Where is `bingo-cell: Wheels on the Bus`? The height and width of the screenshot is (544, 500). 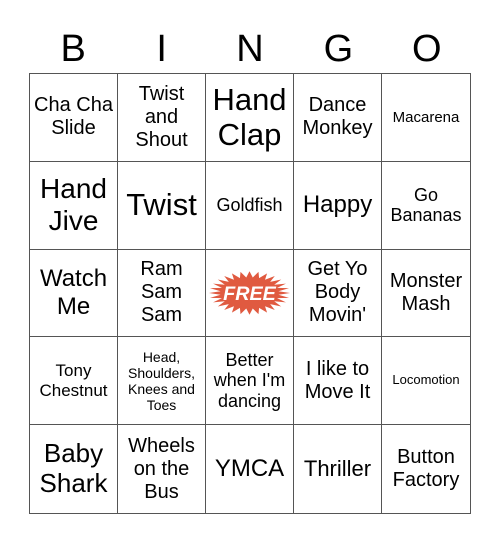
bingo-cell: Wheels on the Bus is located at coordinates (162, 469).